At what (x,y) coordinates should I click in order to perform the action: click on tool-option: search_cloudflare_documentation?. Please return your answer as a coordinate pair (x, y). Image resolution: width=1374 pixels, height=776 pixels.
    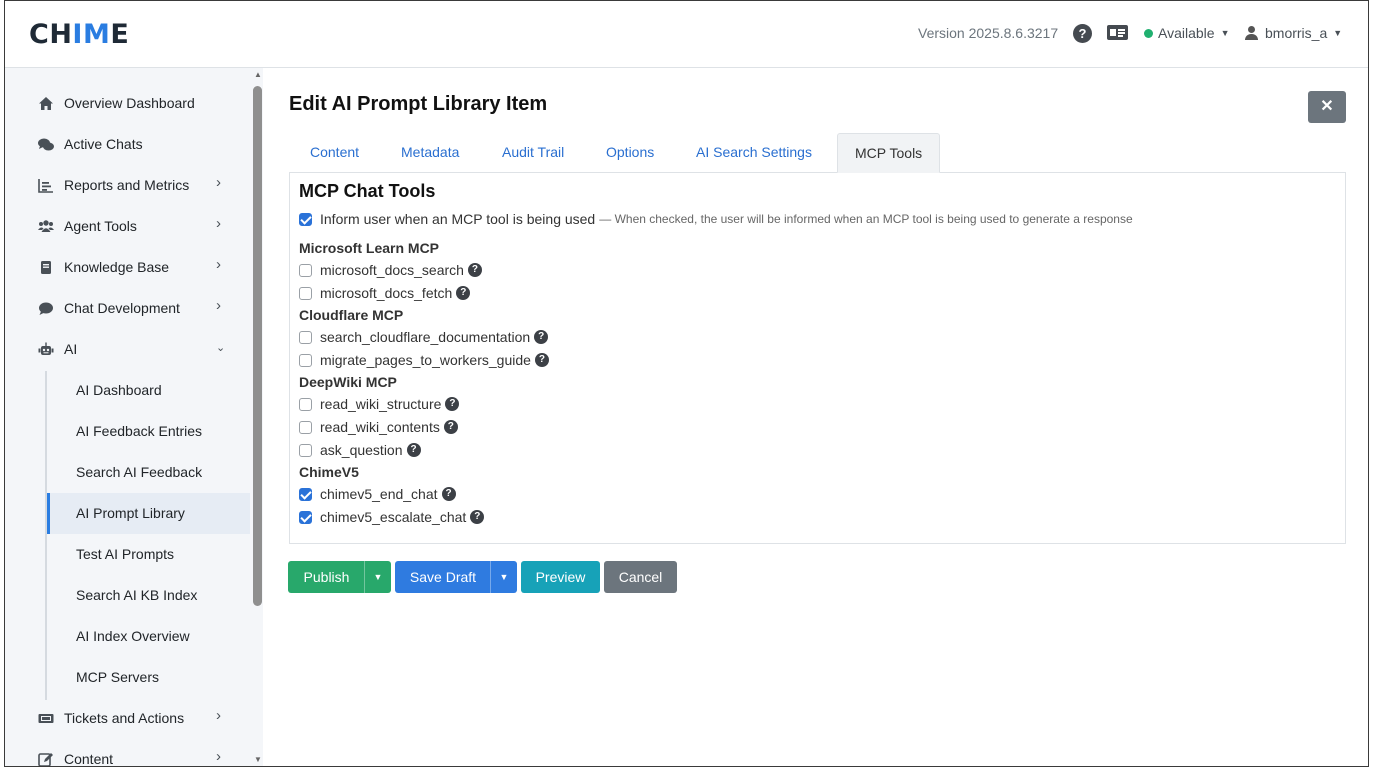
    Looking at the image, I should click on (424, 337).